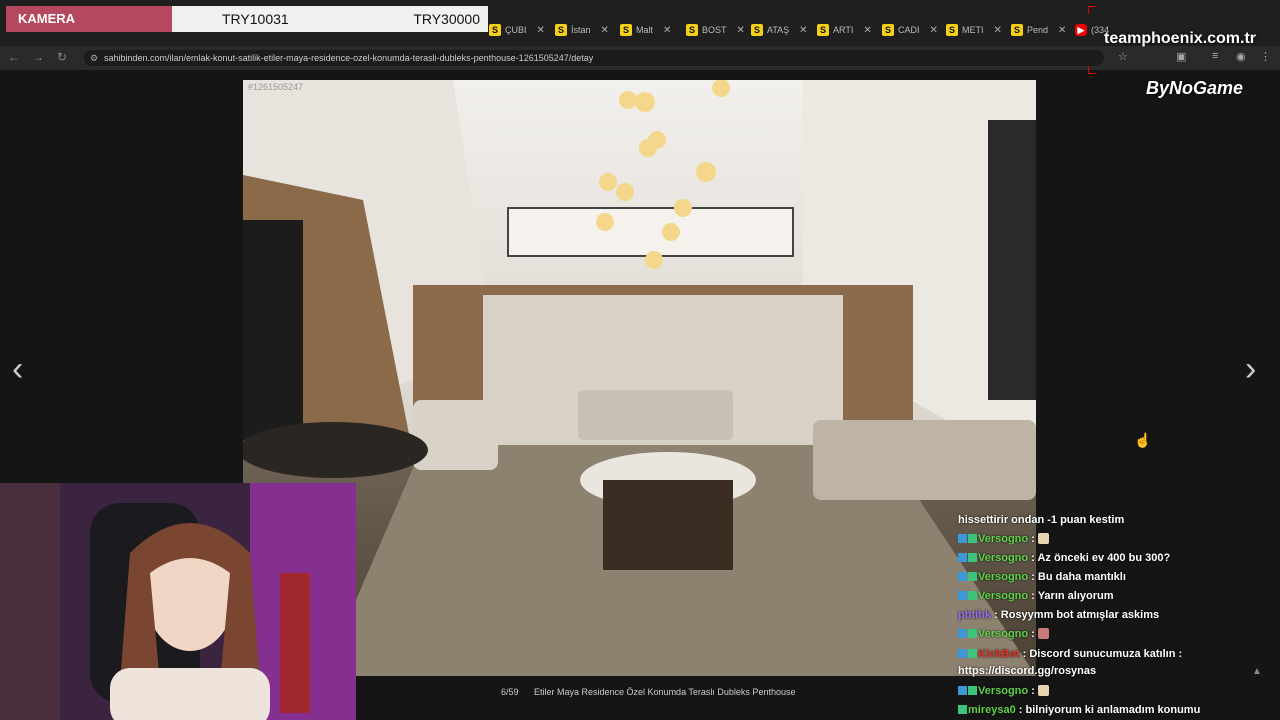 Image resolution: width=1280 pixels, height=720 pixels. Describe the element at coordinates (14, 57) in the screenshot. I see `back-icon: ←` at that location.